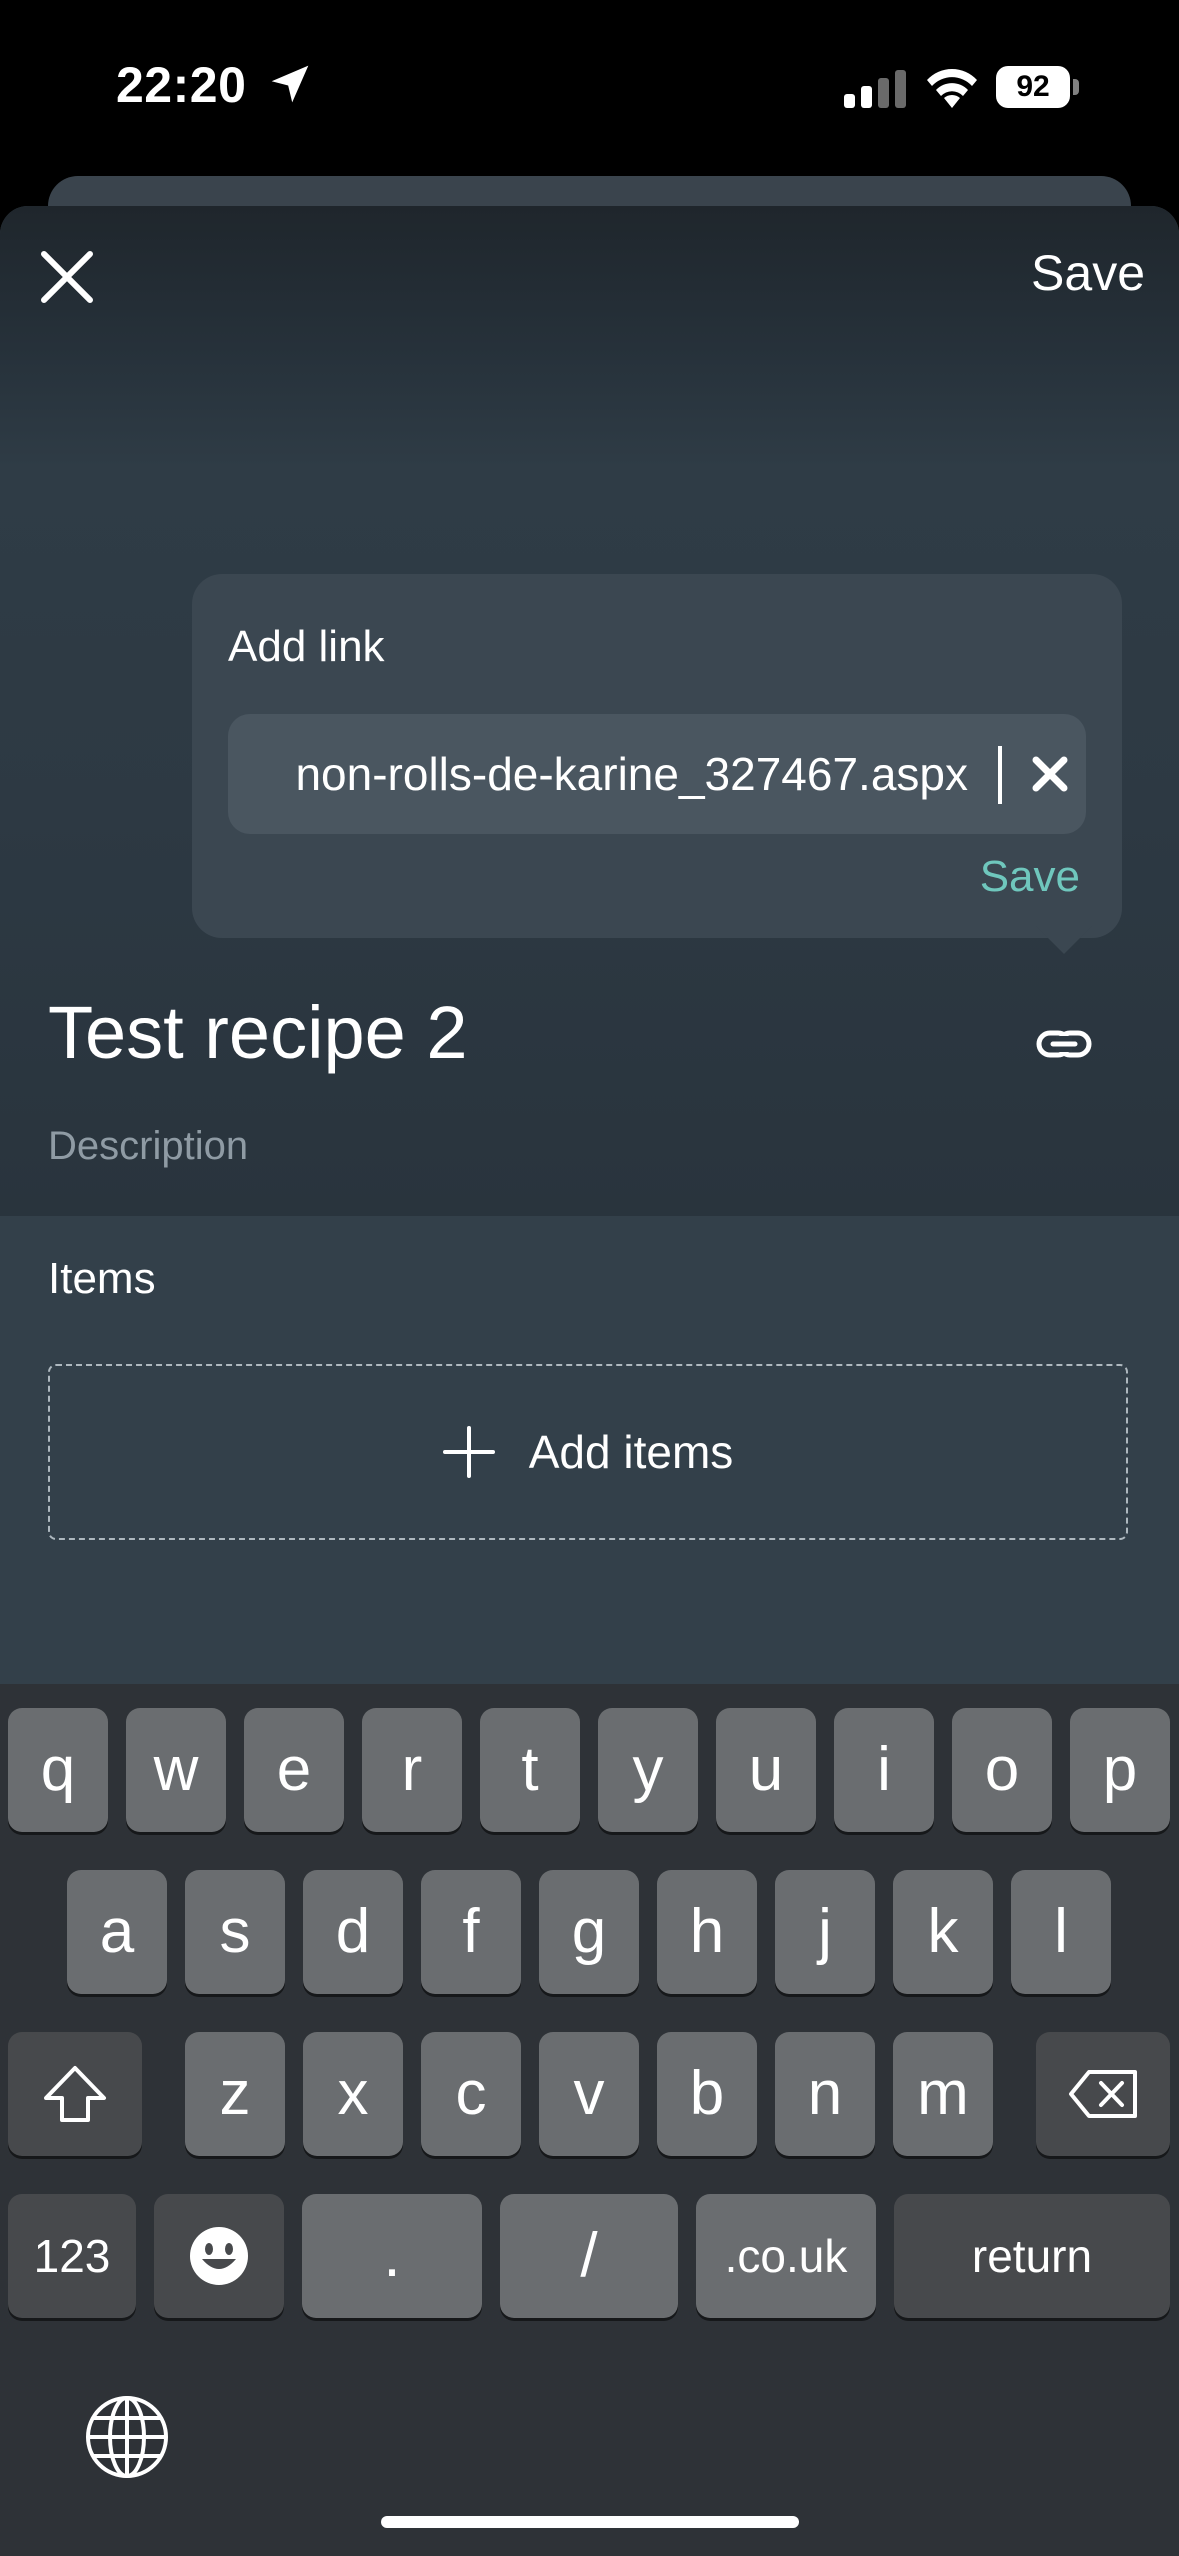 This screenshot has width=1179, height=2556. What do you see at coordinates (589, 85) in the screenshot?
I see `status-bar: 22:20 92` at bounding box center [589, 85].